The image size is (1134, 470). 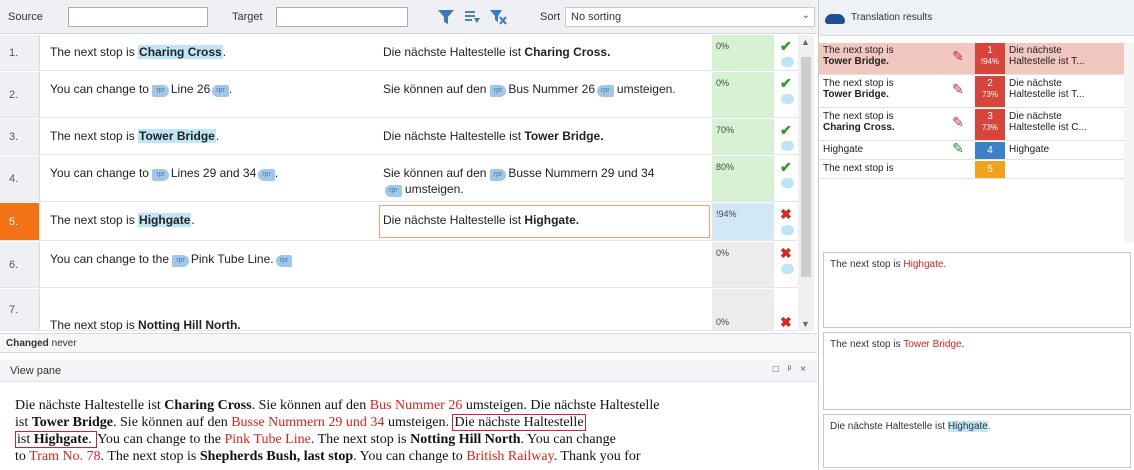 What do you see at coordinates (498, 17) in the screenshot?
I see `clear-filter-icon` at bounding box center [498, 17].